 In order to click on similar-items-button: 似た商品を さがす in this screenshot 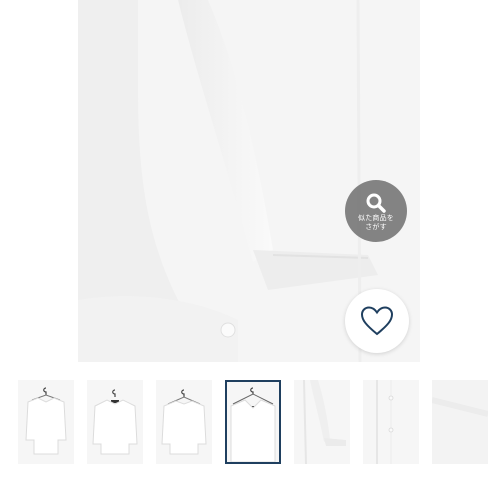, I will do `click(376, 211)`.